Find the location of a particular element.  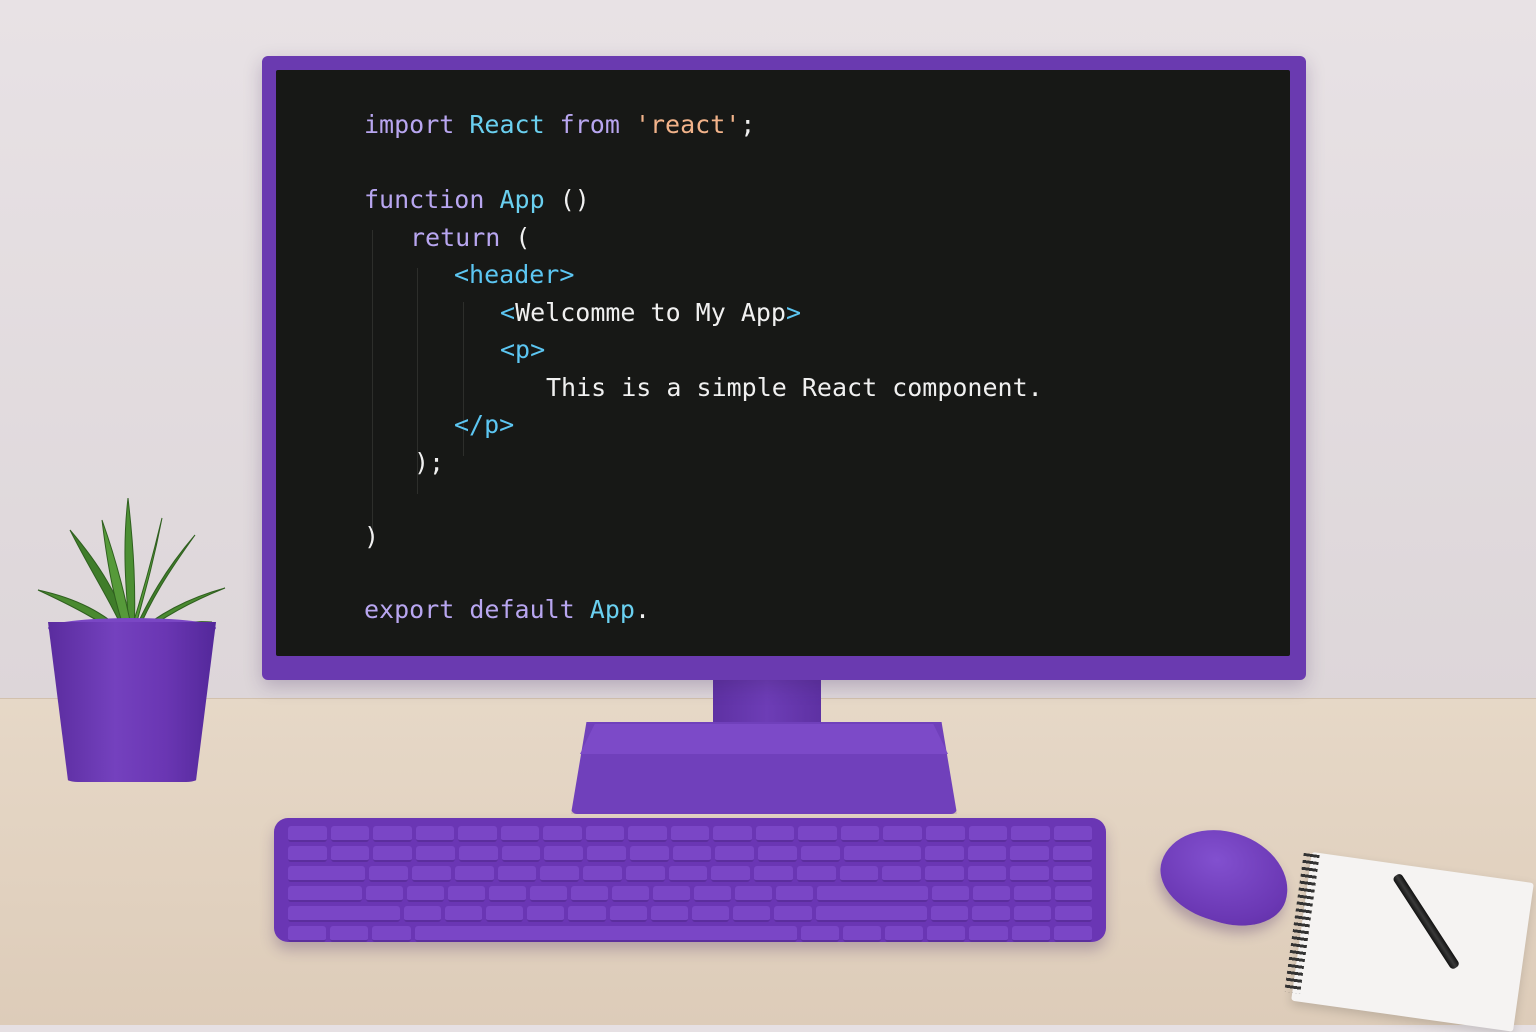

code-token: 'react' is located at coordinates (687, 124).